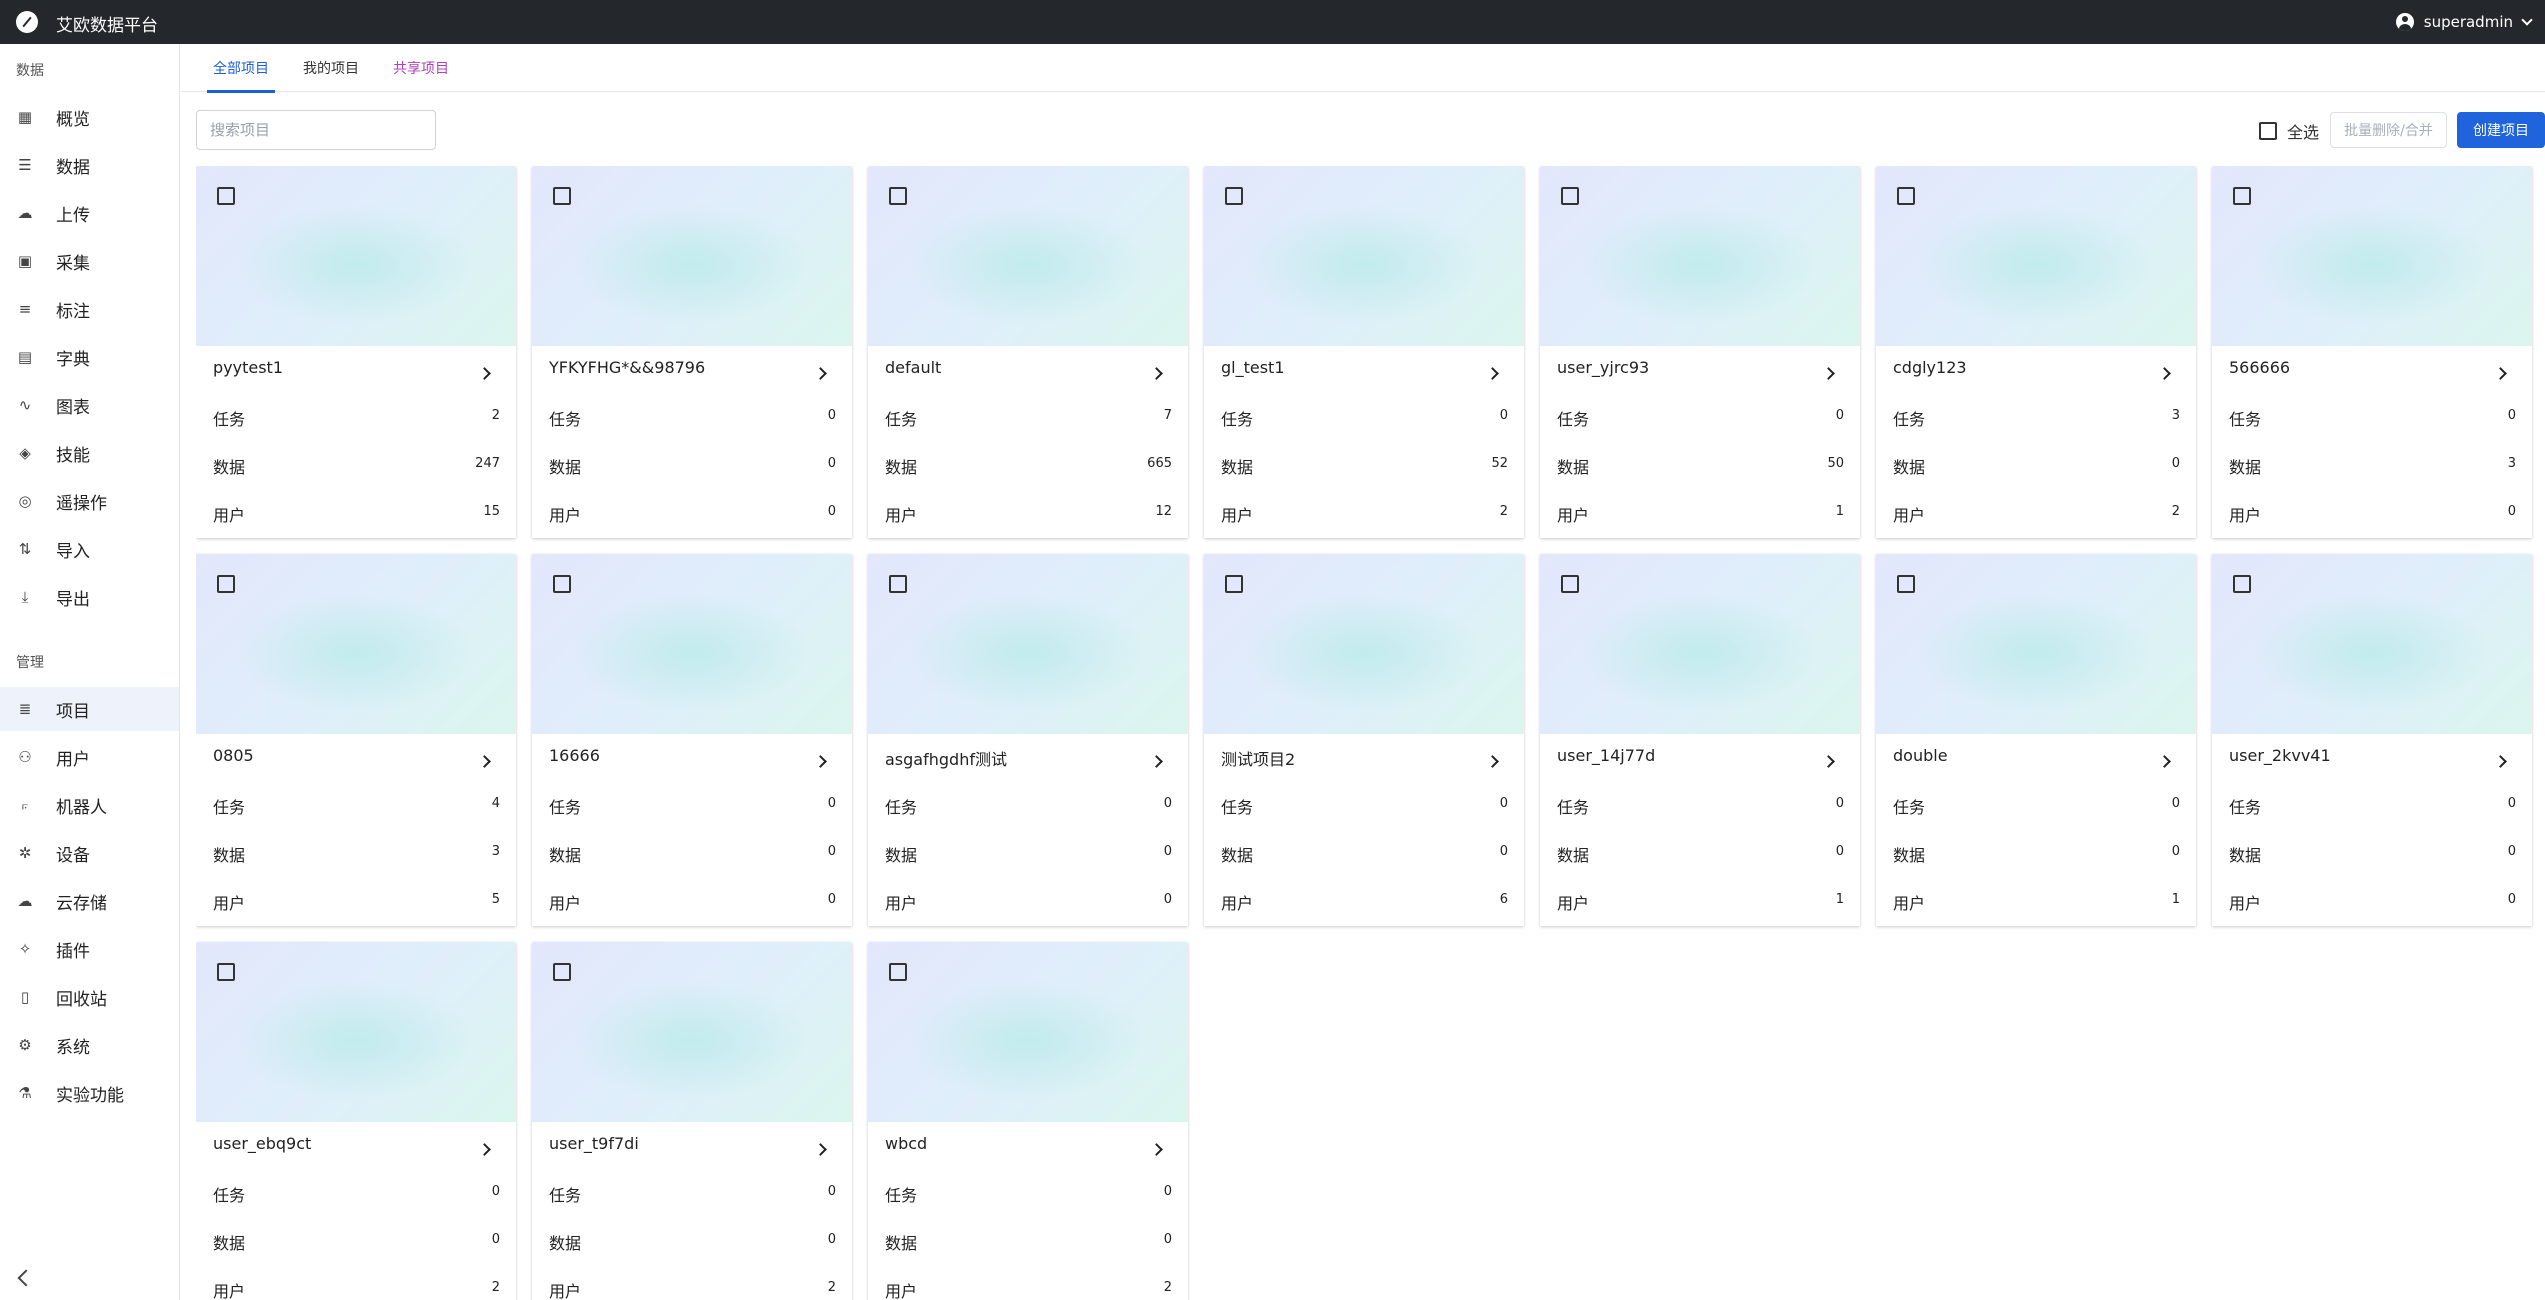  What do you see at coordinates (1364, 514) in the screenshot?
I see `project-stat-users: 用户 2` at bounding box center [1364, 514].